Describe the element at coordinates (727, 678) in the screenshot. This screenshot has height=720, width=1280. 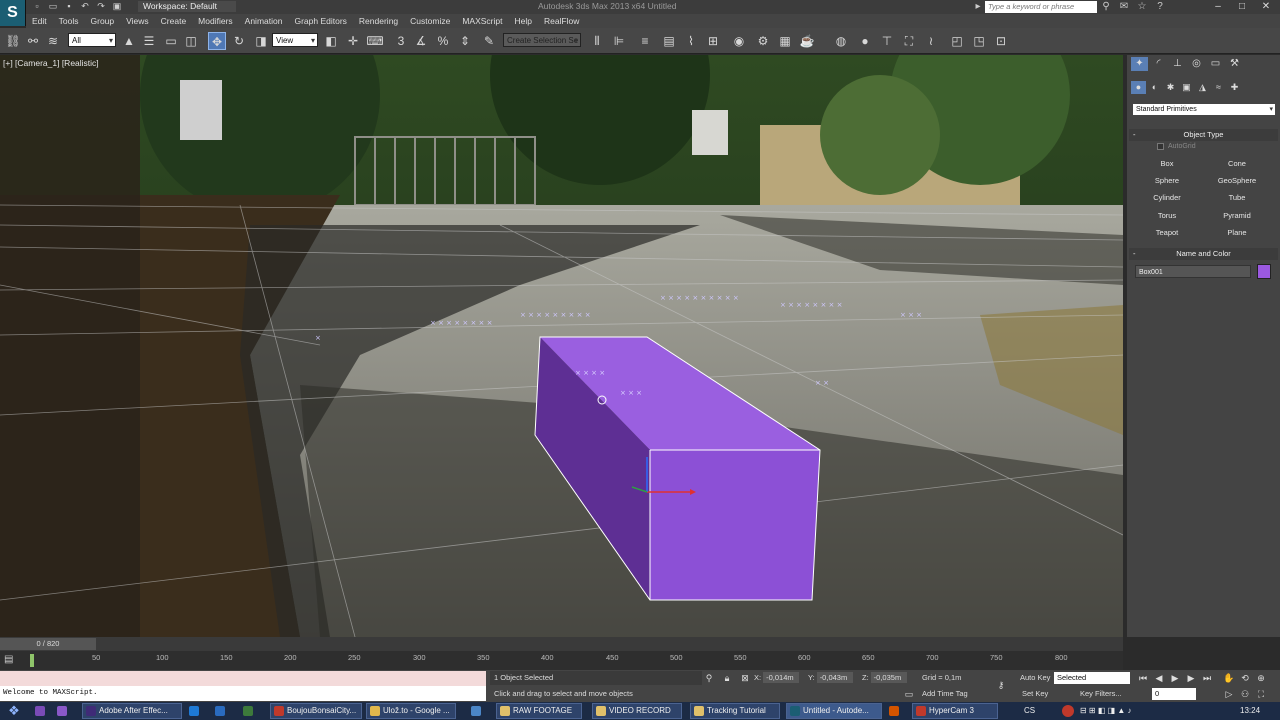
I see `lock-selection-icon: 🔒︎` at that location.